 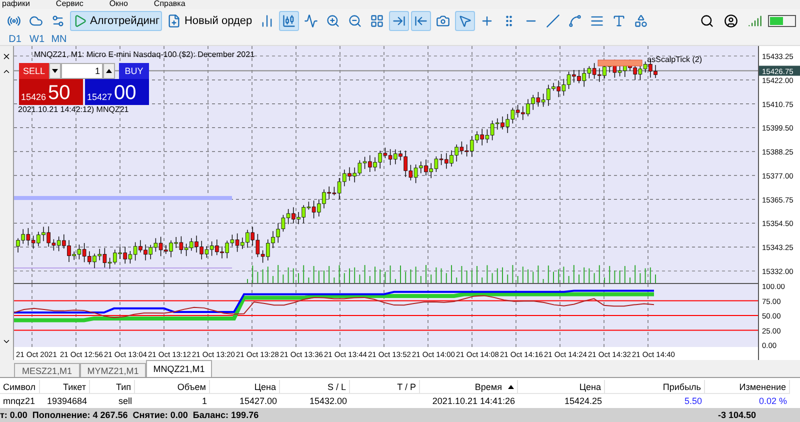 What do you see at coordinates (406, 387) in the screenshot?
I see `column-header-text: T / P` at bounding box center [406, 387].